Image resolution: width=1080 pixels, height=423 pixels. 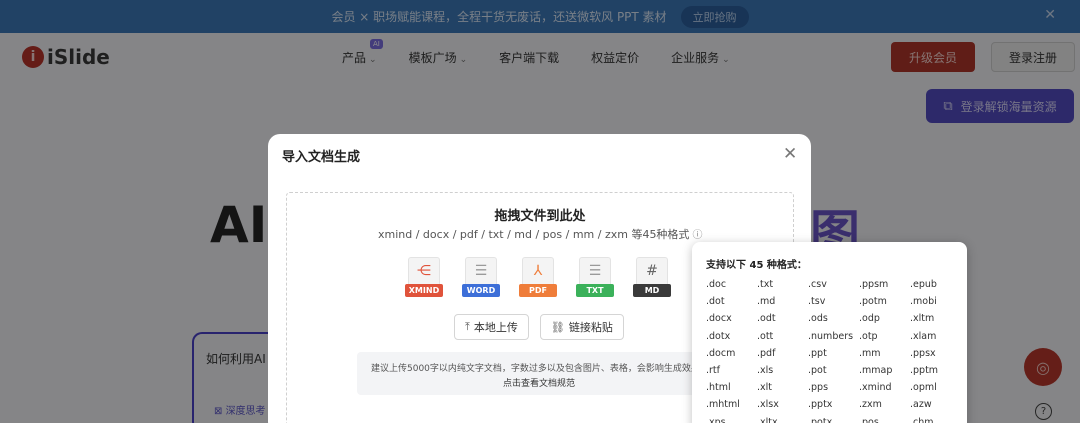 What do you see at coordinates (765, 370) in the screenshot?
I see `format-item: .xls` at bounding box center [765, 370].